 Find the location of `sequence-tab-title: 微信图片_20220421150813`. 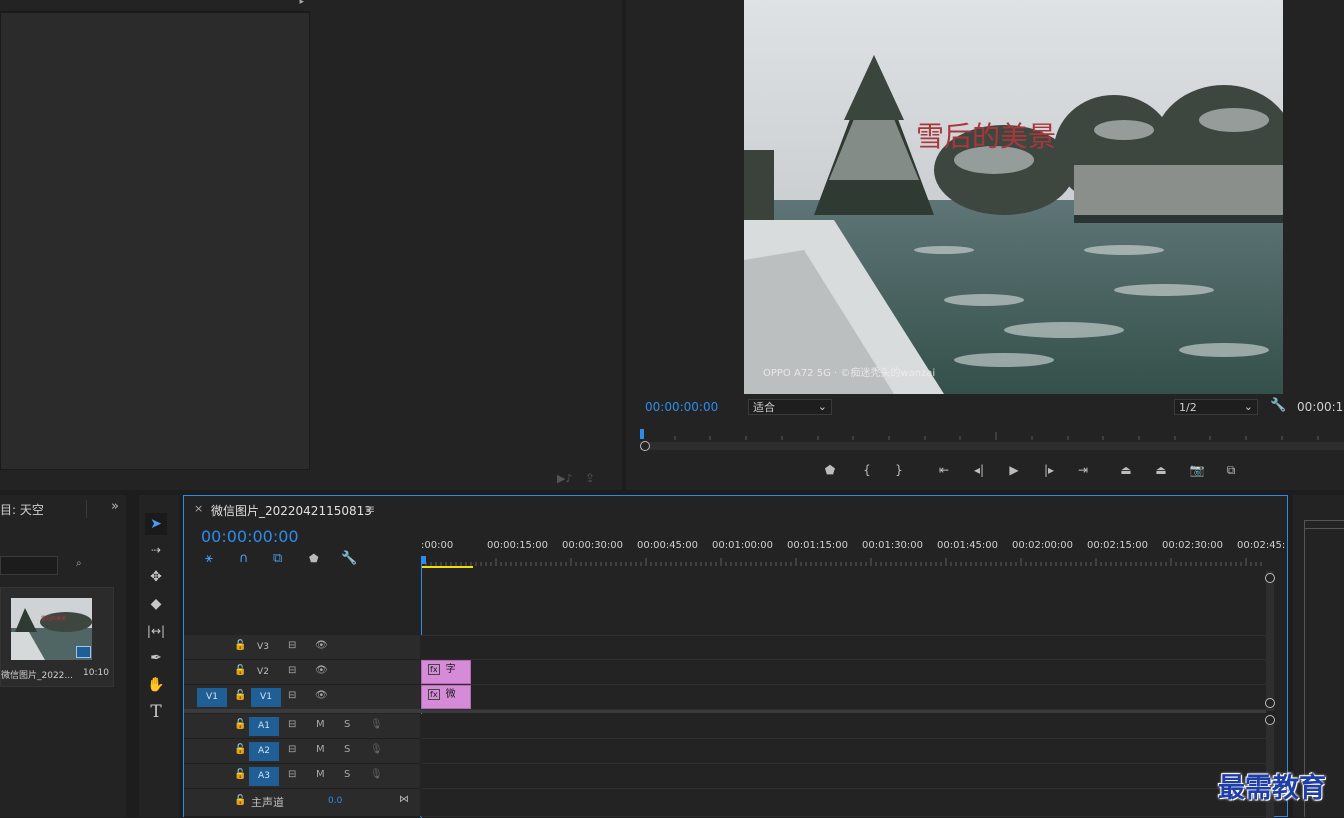

sequence-tab-title: 微信图片_20220421150813 is located at coordinates (291, 510).